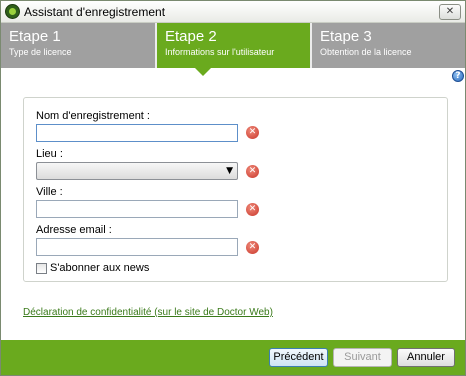 The image size is (466, 376). I want to click on email-error-icon: ✕, so click(252, 247).